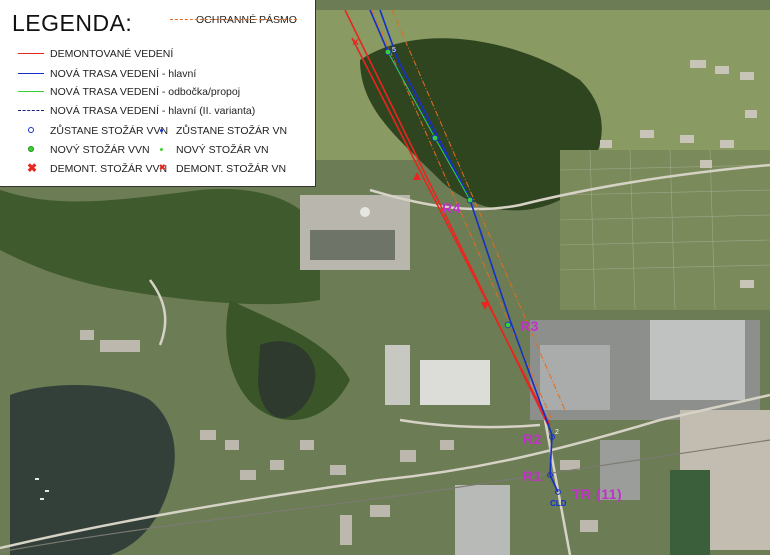 The height and width of the screenshot is (555, 770). Describe the element at coordinates (665, 230) in the screenshot. I see `allotment-area` at that location.